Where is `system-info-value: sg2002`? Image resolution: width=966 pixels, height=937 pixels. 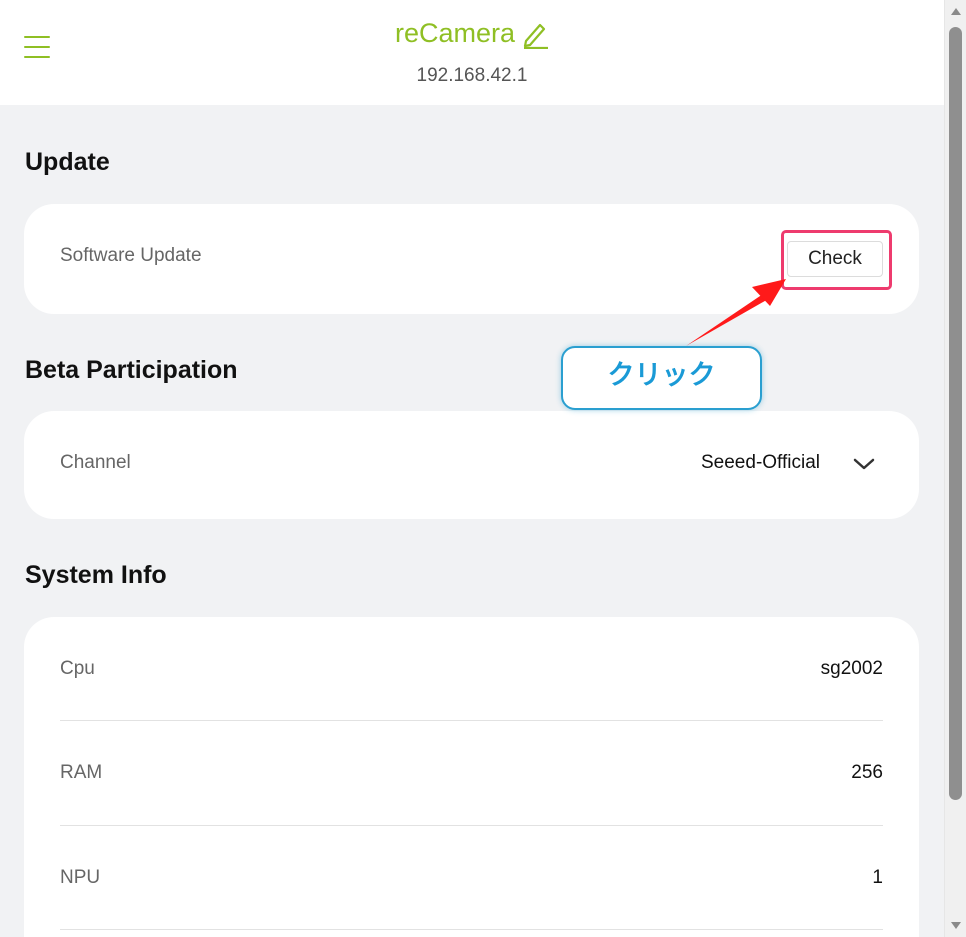 system-info-value: sg2002 is located at coordinates (851, 668).